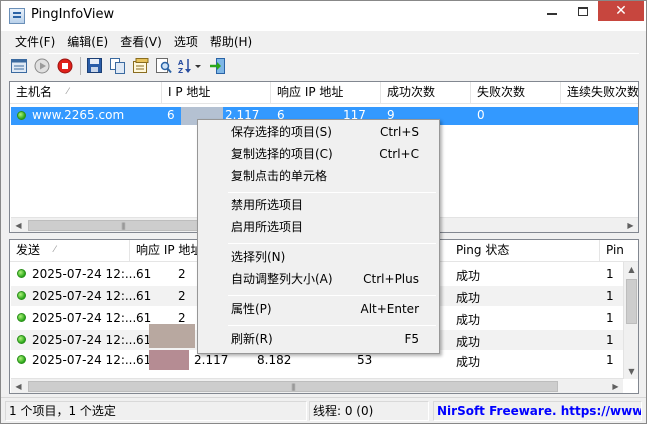 The image size is (647, 424). I want to click on menu-label: 自动调整列大小(A), so click(282, 279).